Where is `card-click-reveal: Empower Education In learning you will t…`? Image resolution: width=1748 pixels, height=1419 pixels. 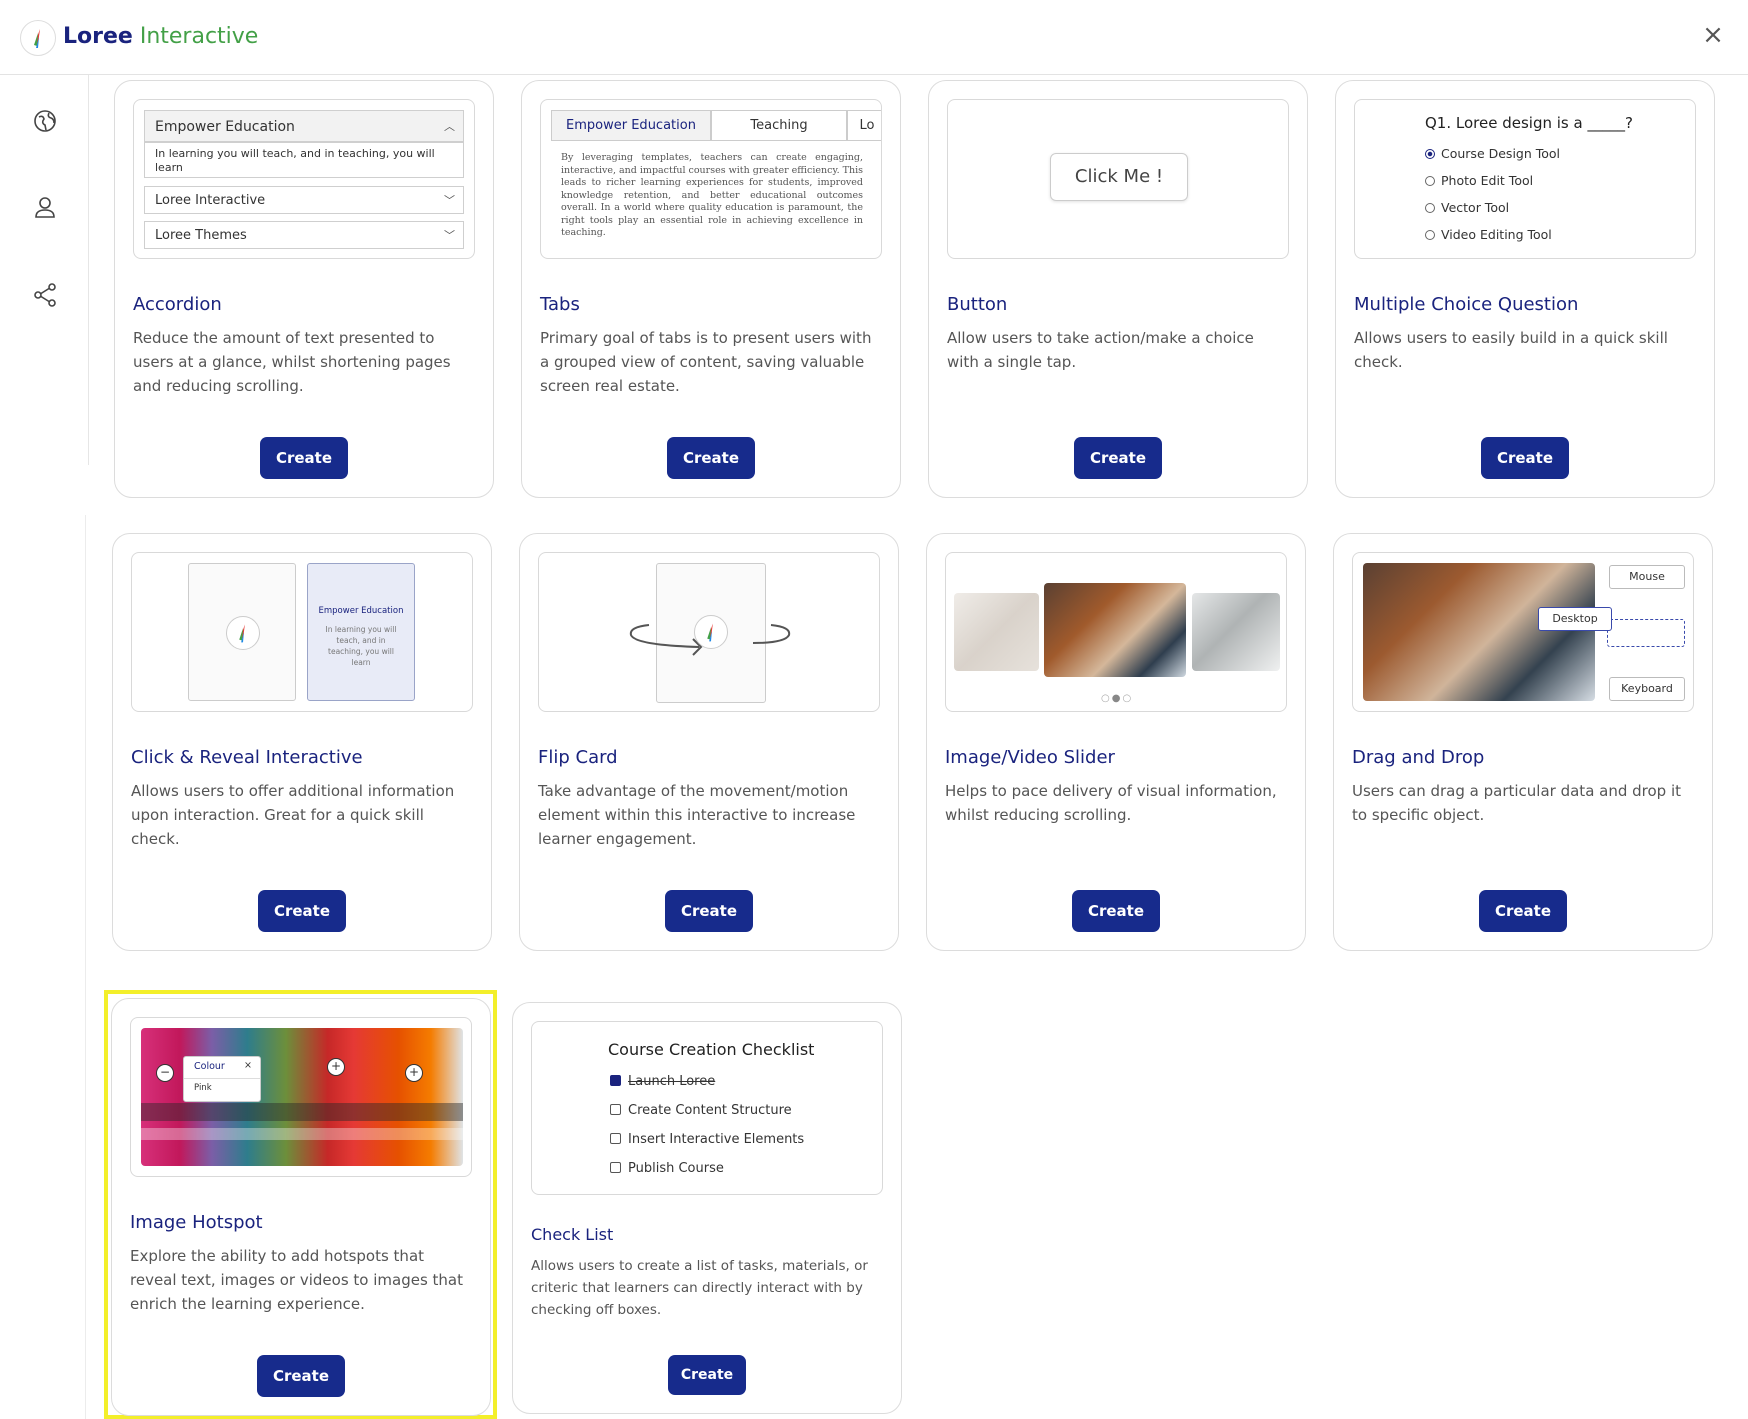 card-click-reveal: Empower Education In learning you will t… is located at coordinates (302, 742).